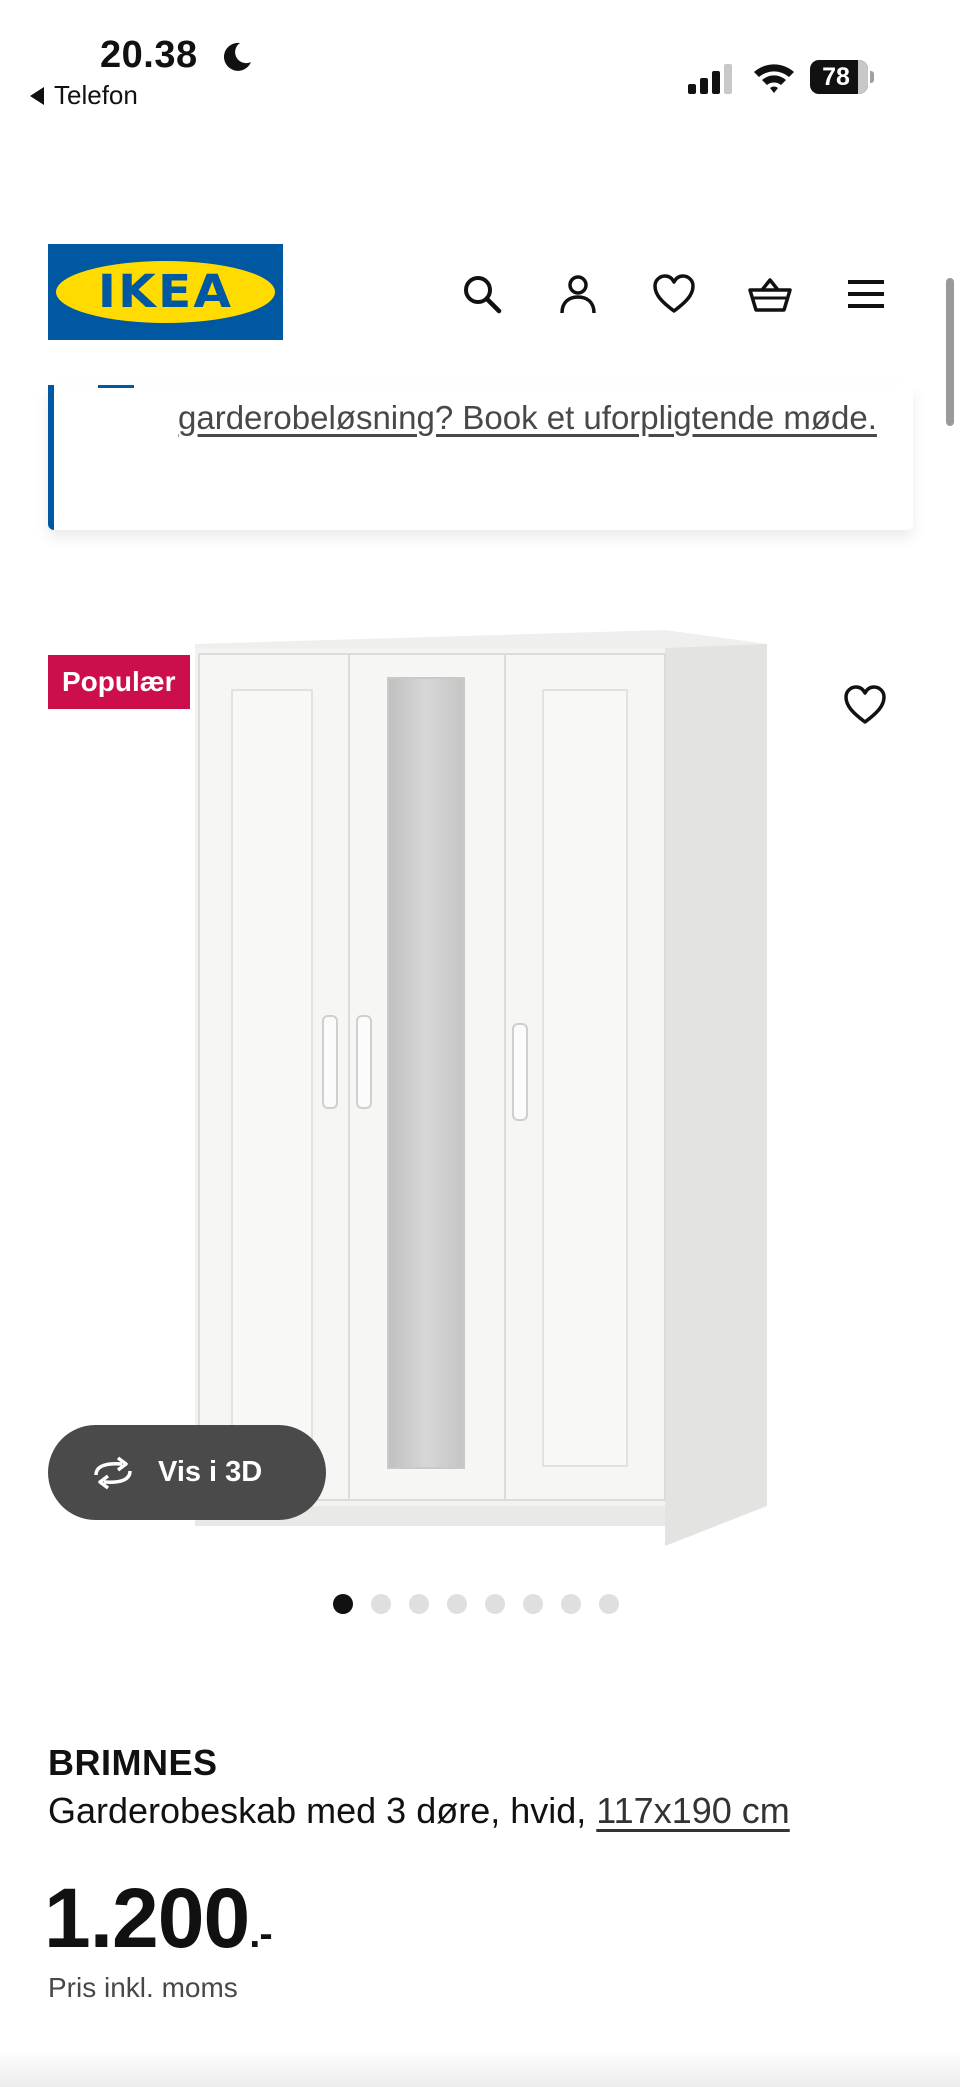 This screenshot has height=2087, width=960. I want to click on view-in-3d-button: Vis i 3D, so click(187, 1472).